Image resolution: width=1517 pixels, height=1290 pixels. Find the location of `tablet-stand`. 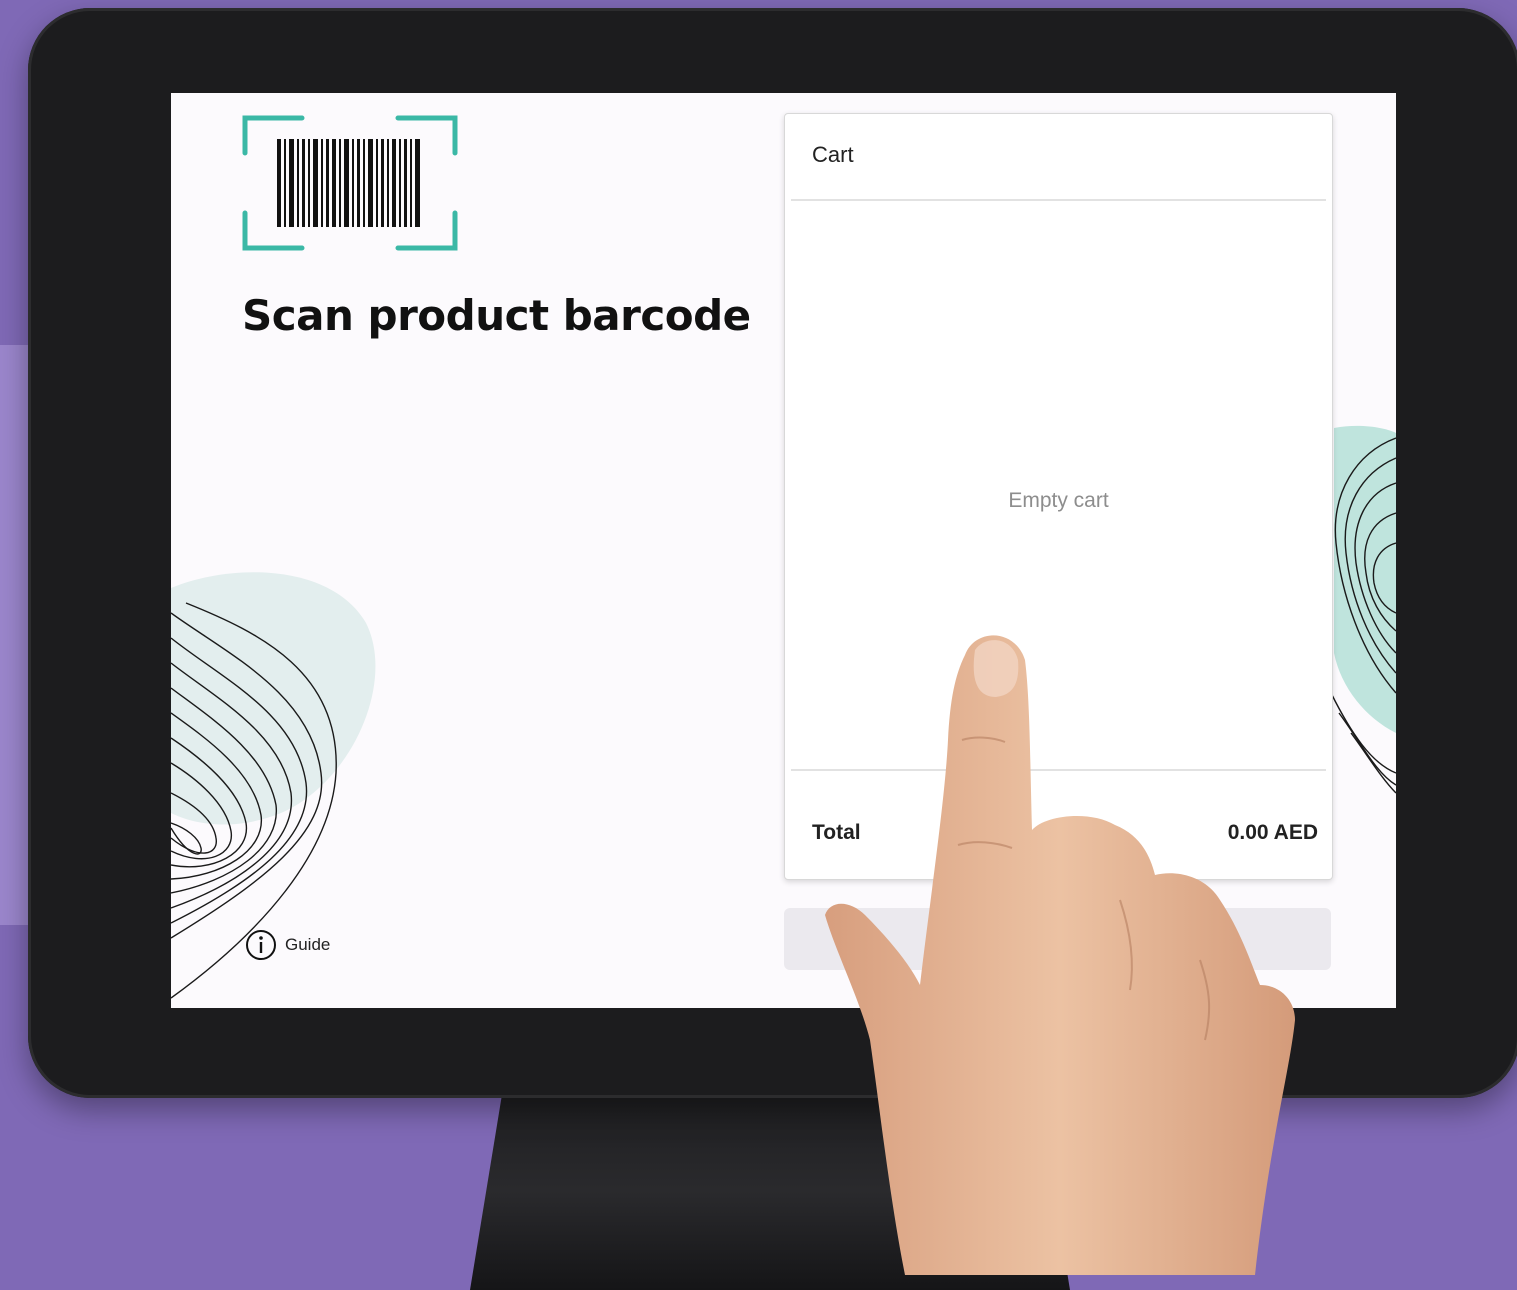

tablet-stand is located at coordinates (770, 1180).